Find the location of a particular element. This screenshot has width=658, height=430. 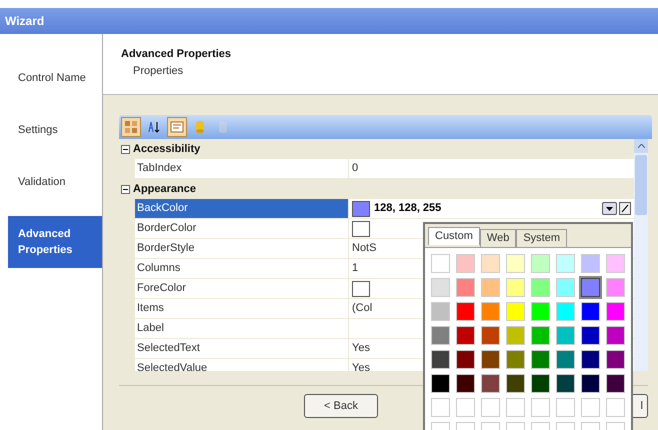

property-name: TabIndex is located at coordinates (242, 168).